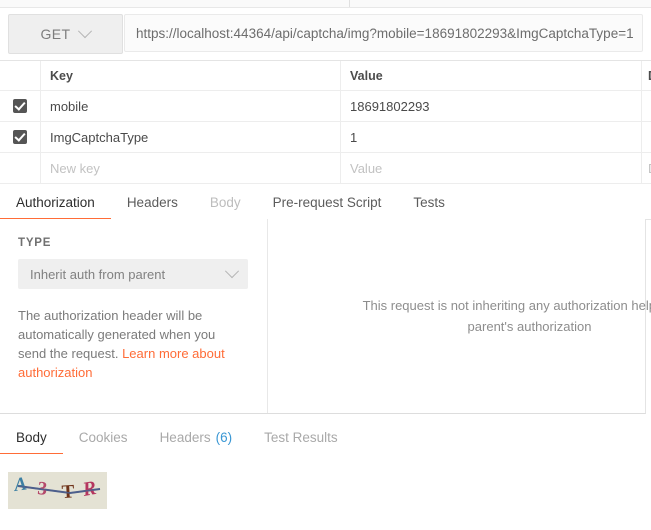 Image resolution: width=651 pixels, height=530 pixels. I want to click on tab-body: Body, so click(225, 202).